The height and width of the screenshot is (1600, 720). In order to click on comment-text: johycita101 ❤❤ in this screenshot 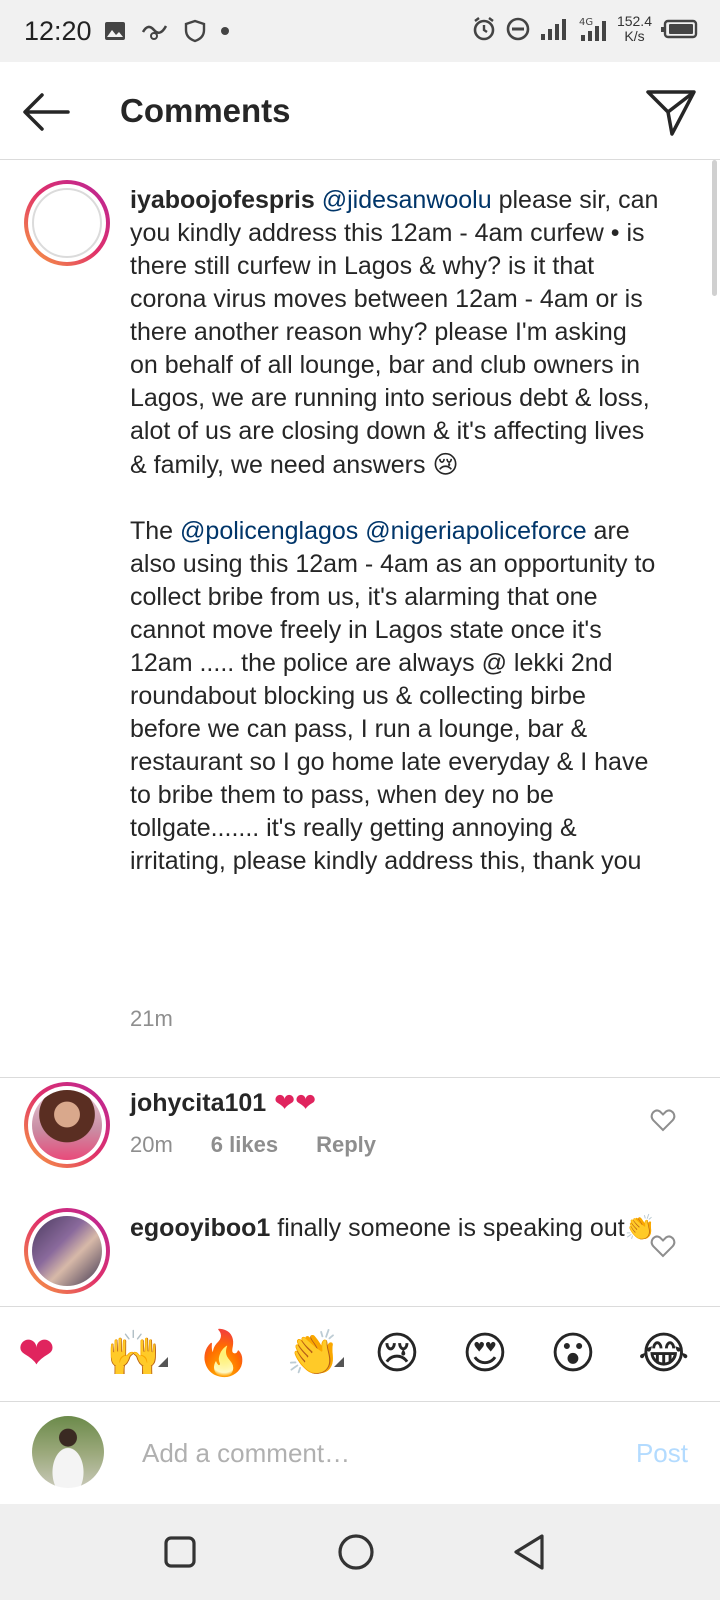, I will do `click(395, 1103)`.